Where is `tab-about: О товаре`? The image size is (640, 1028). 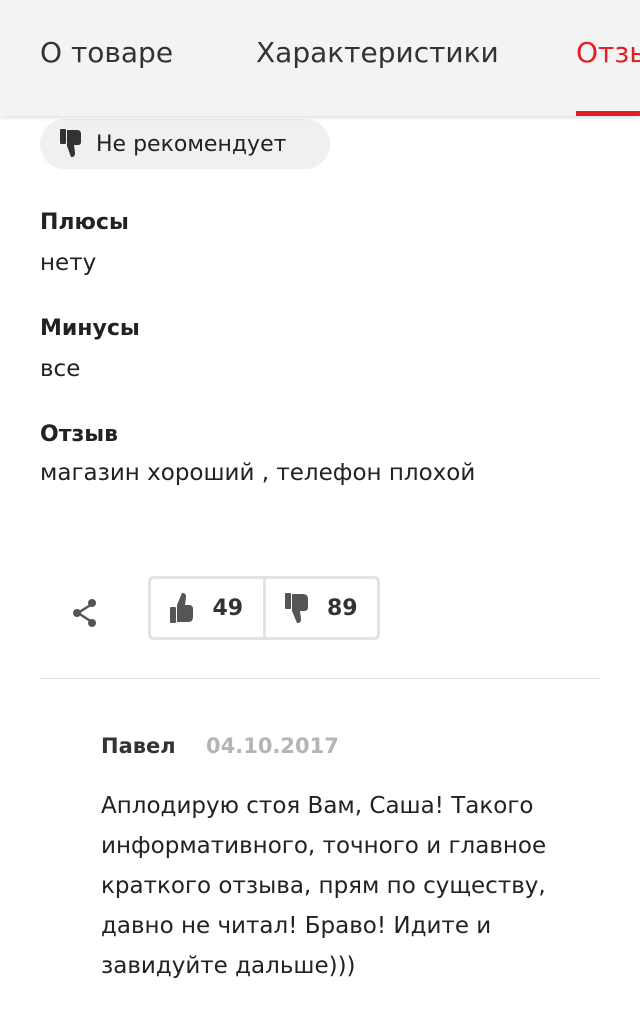
tab-about: О товаре is located at coordinates (106, 52).